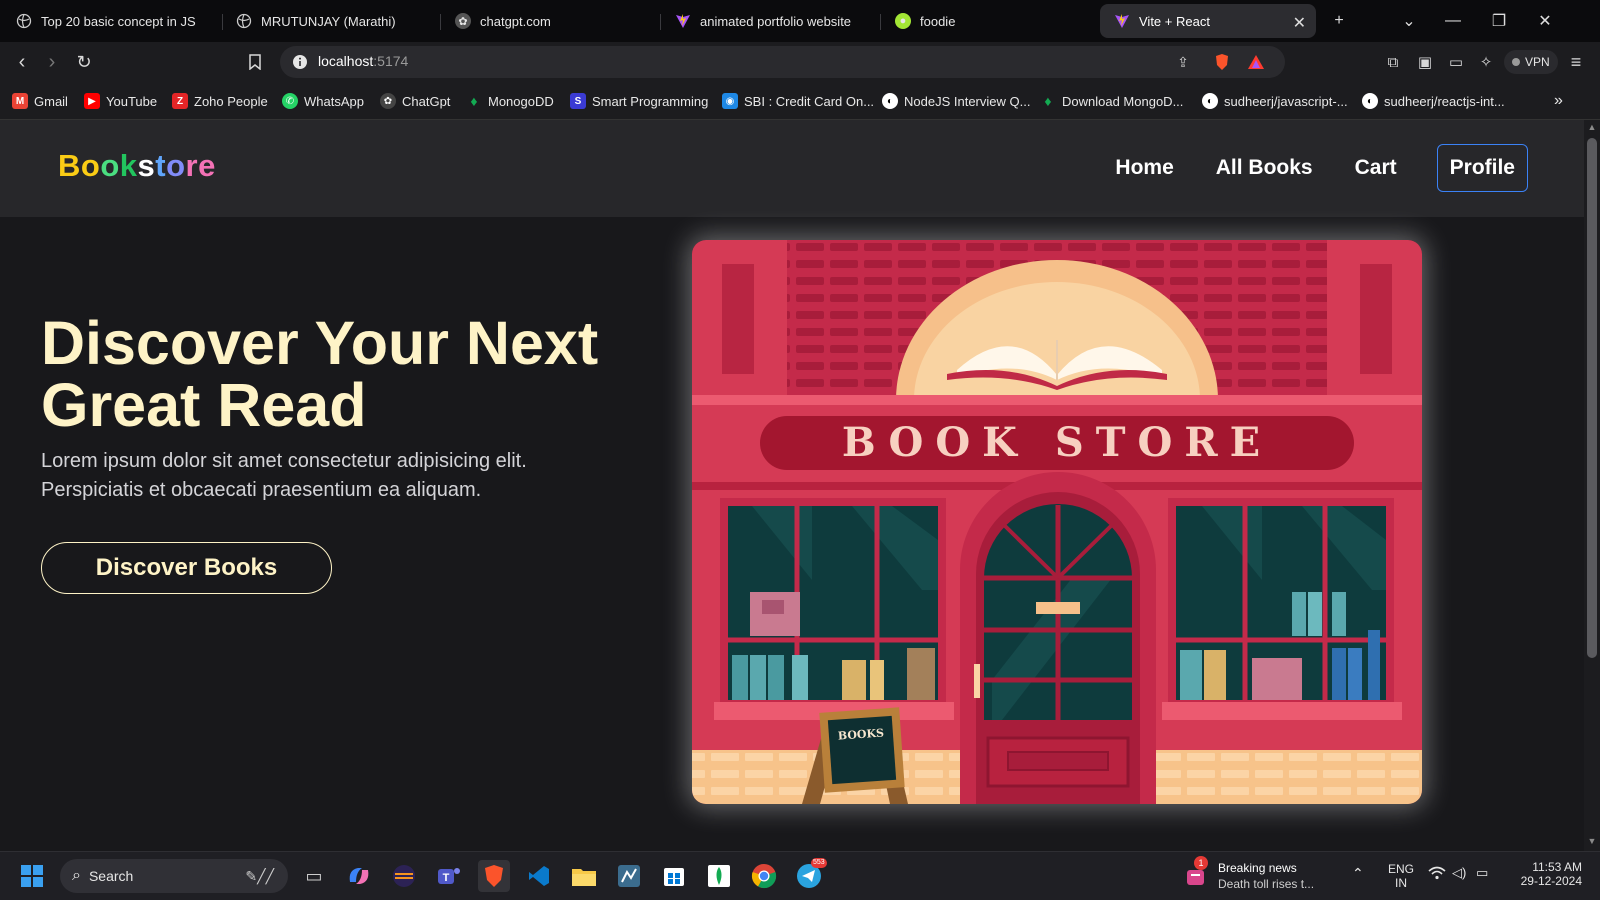  What do you see at coordinates (359, 876) in the screenshot?
I see `copilot-icon` at bounding box center [359, 876].